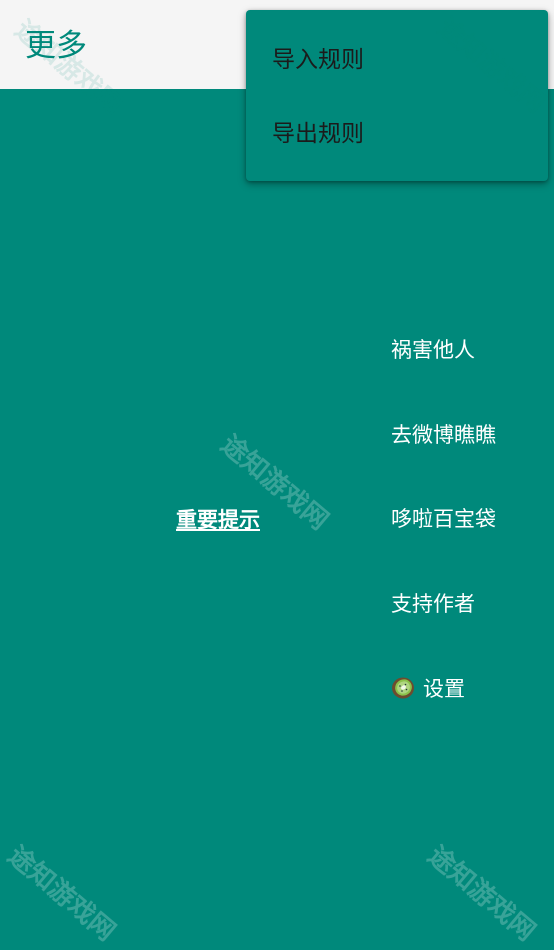  What do you see at coordinates (403, 688) in the screenshot?
I see `kiwi-icon` at bounding box center [403, 688].